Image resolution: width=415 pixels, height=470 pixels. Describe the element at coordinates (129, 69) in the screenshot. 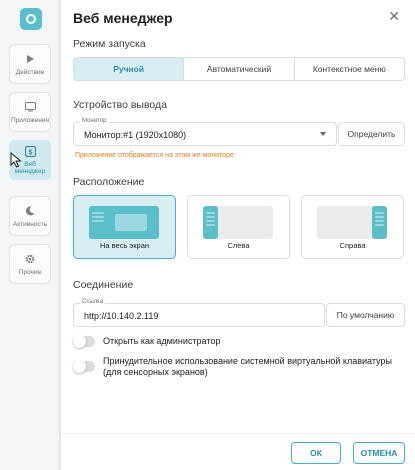

I see `launch-mode-manual: Ручной` at that location.